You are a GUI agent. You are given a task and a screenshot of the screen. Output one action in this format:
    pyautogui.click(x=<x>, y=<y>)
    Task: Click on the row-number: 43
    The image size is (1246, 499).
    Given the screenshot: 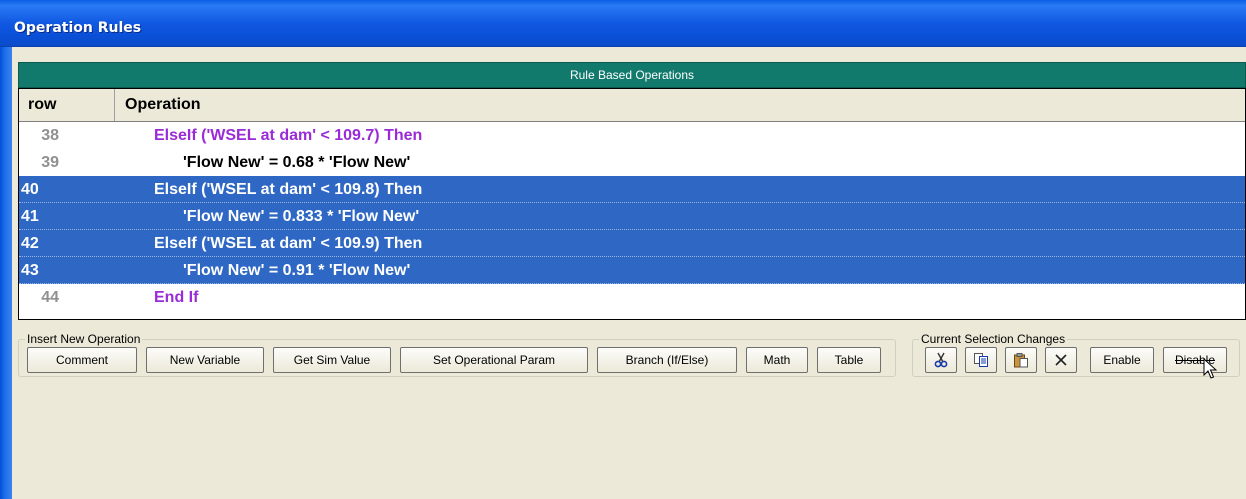 What is the action you would take?
    pyautogui.click(x=30, y=270)
    